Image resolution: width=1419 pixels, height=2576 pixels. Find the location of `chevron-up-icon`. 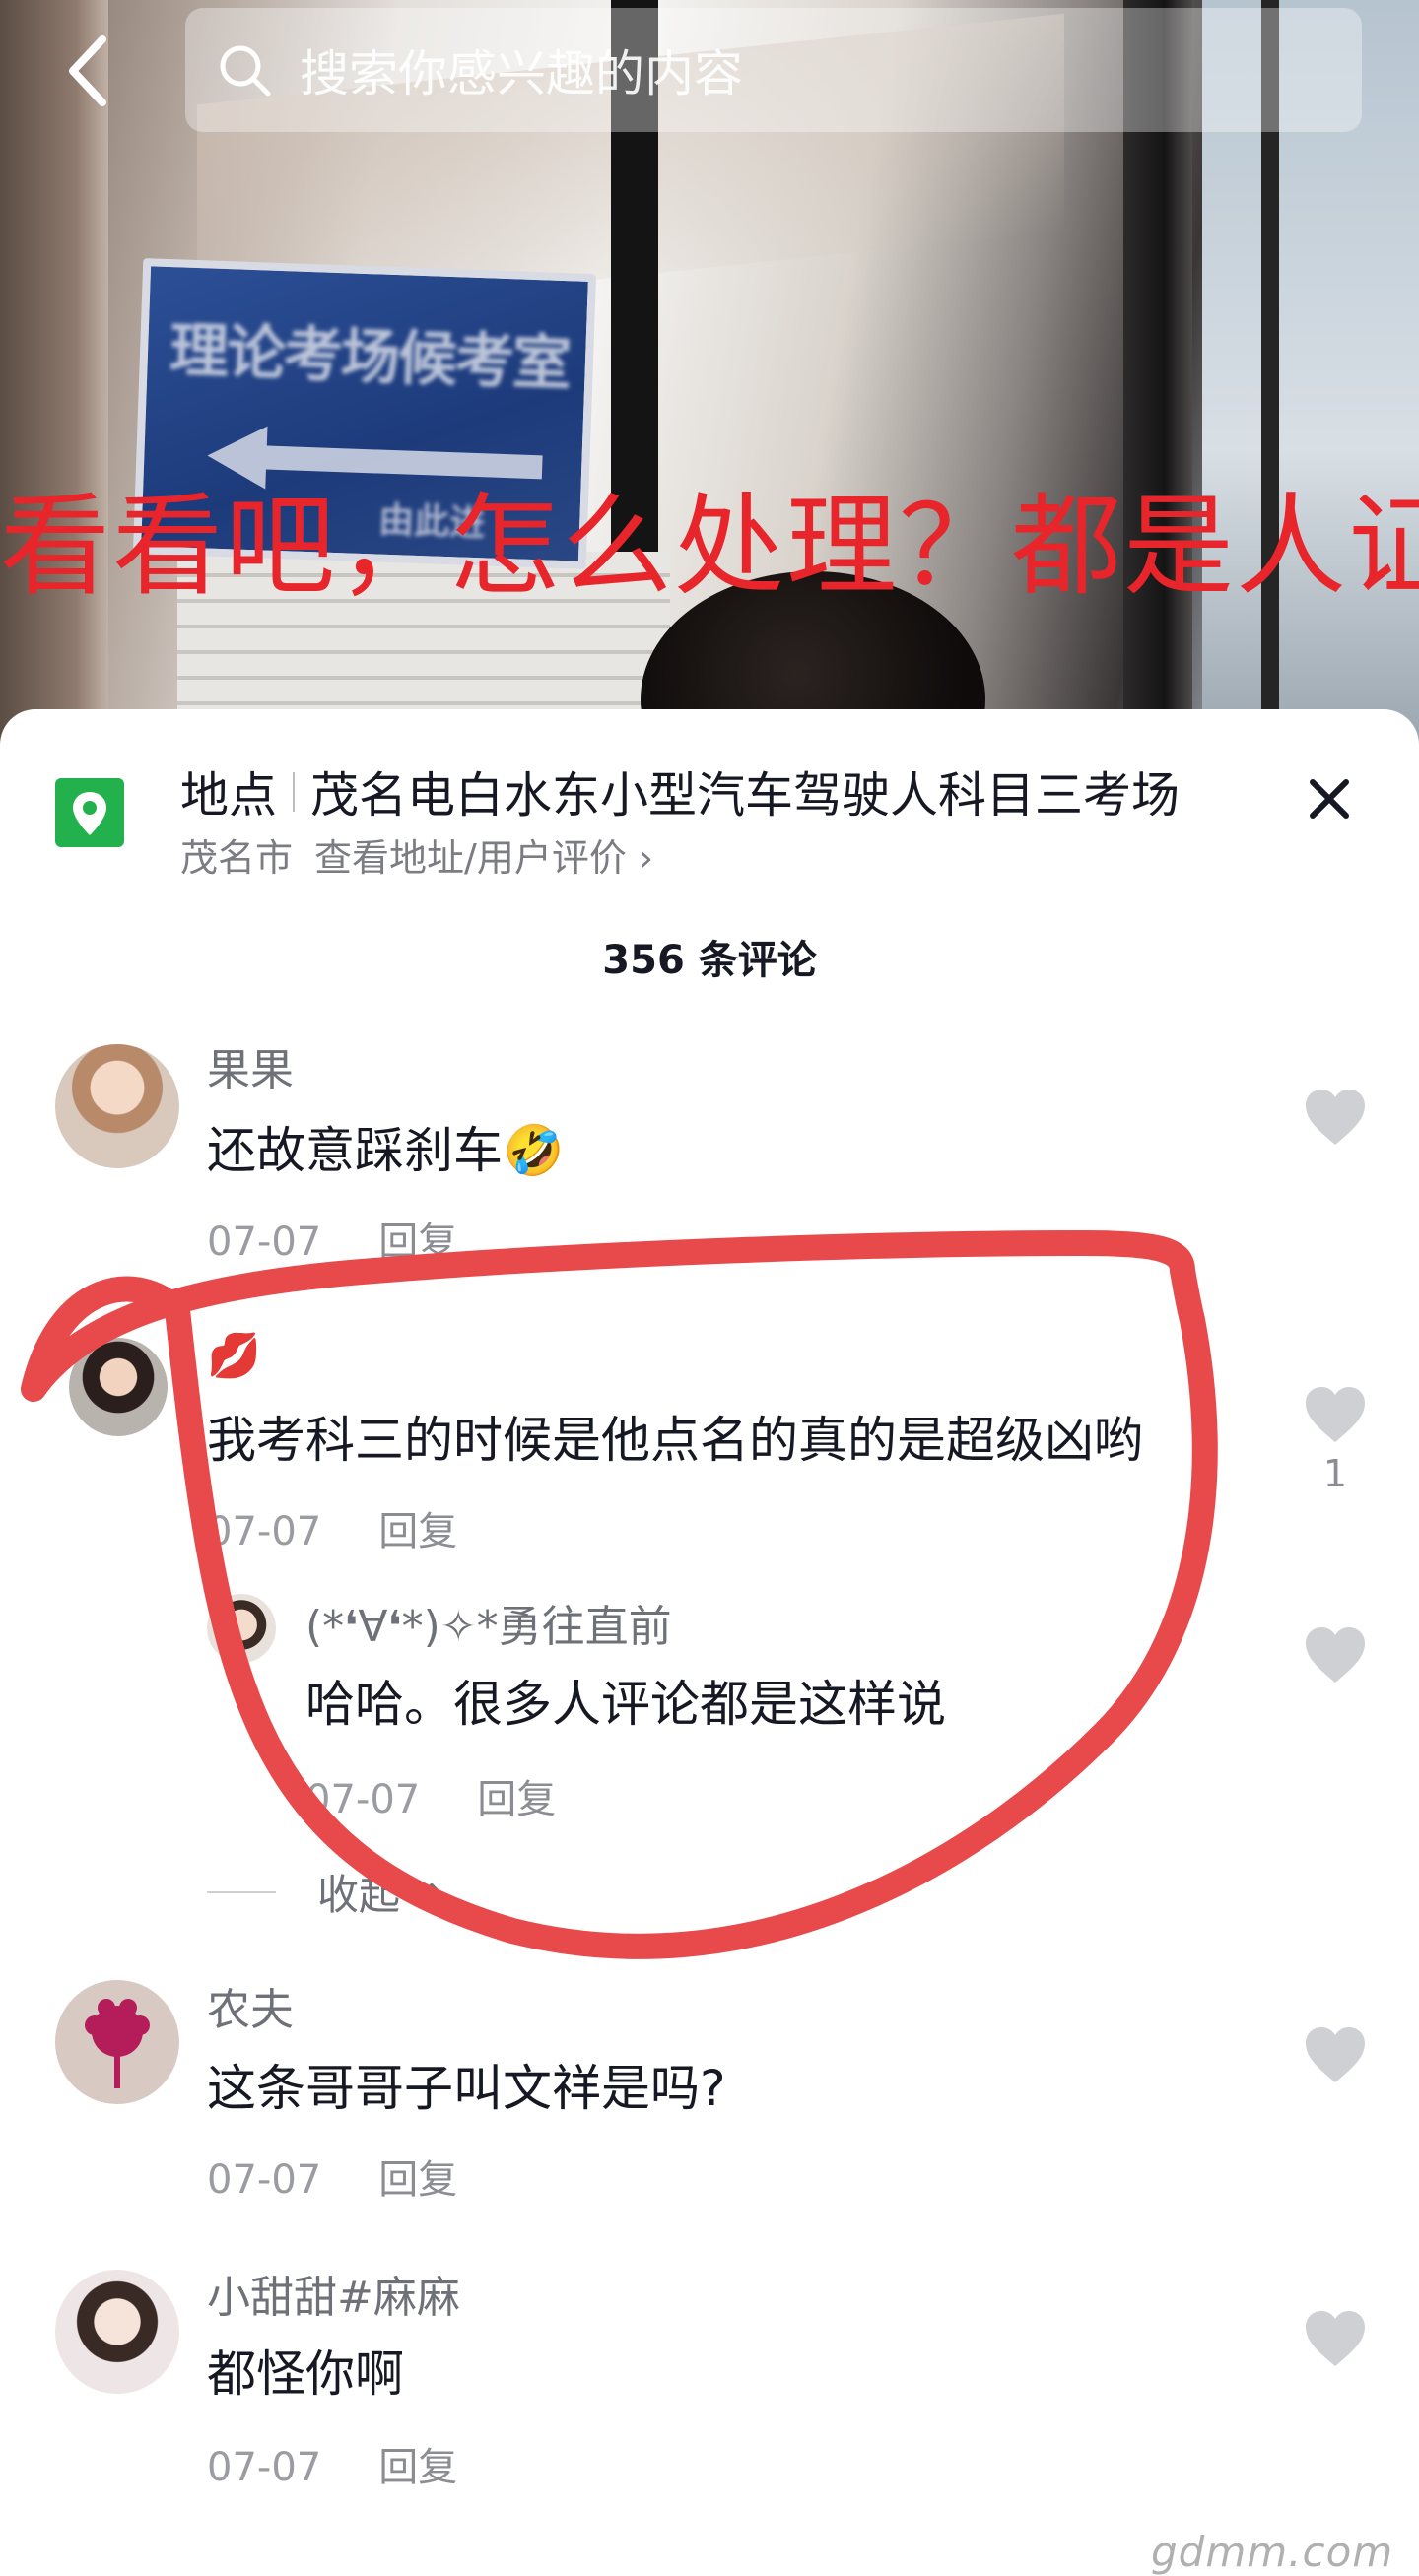

chevron-up-icon is located at coordinates (432, 1892).